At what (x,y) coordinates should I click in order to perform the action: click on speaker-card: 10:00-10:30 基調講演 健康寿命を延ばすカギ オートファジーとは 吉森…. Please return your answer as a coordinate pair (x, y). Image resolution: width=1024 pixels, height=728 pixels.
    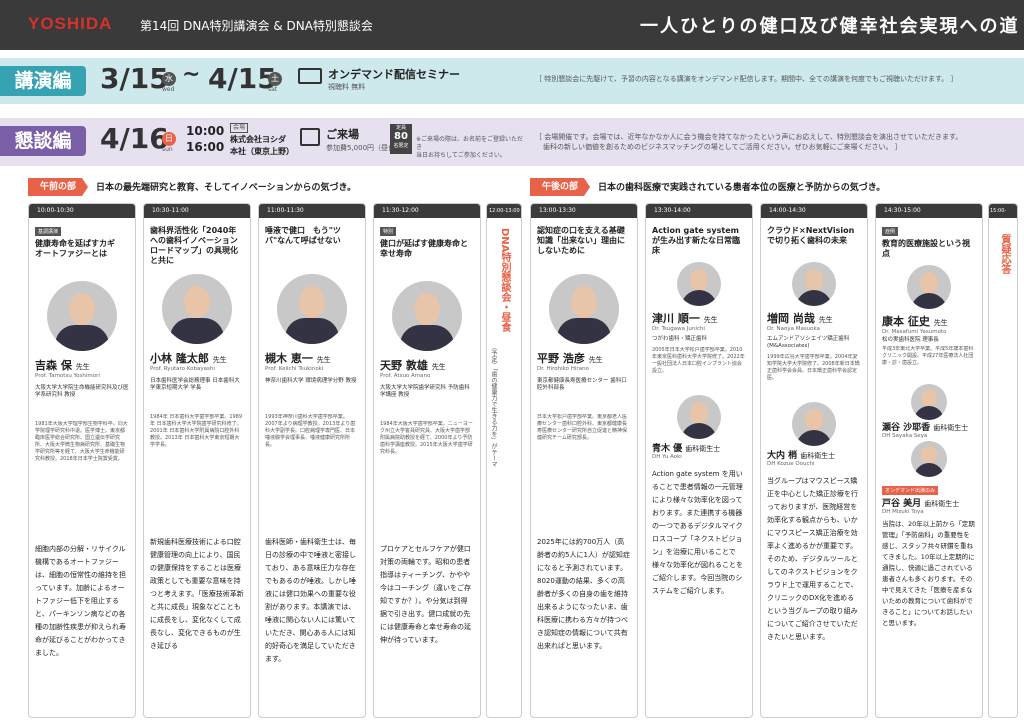
    Looking at the image, I should click on (82, 460).